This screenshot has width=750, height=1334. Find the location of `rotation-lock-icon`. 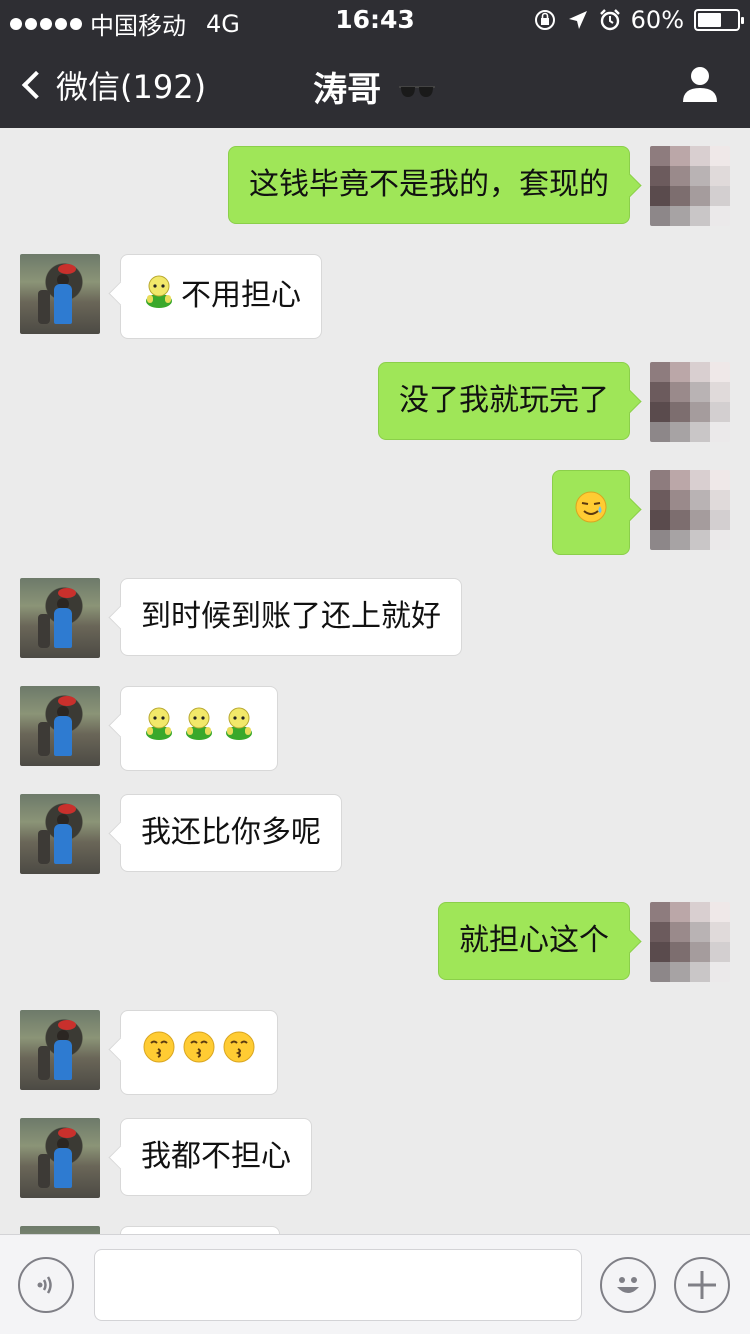

rotation-lock-icon is located at coordinates (544, 20).